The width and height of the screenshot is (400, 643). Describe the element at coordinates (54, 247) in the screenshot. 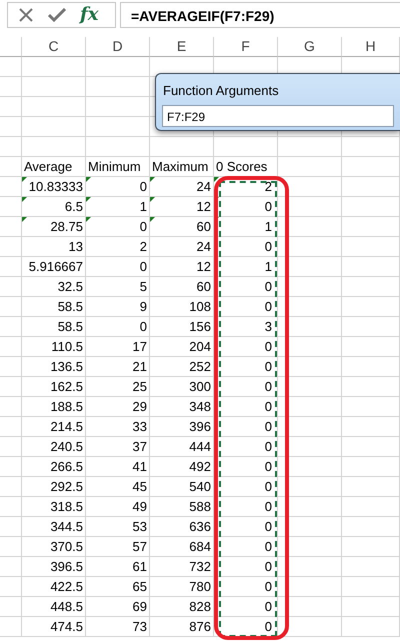

I see `table-cell: 13` at that location.